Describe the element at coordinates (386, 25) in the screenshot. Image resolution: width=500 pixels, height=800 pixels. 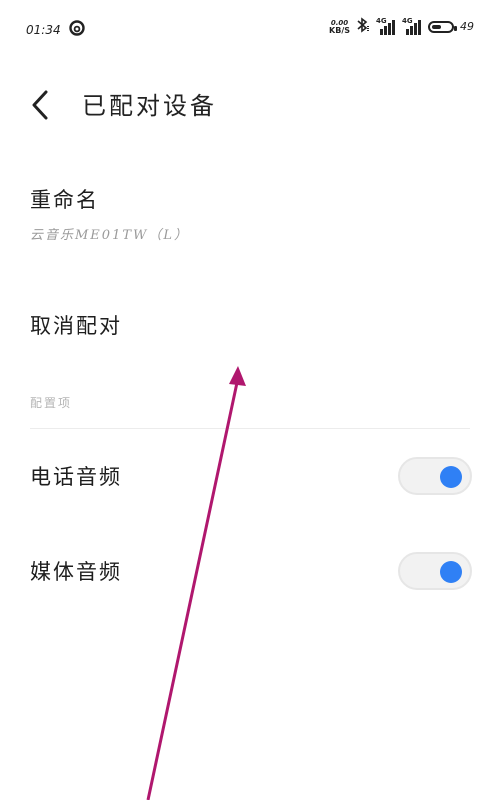
I see `signal-icon-sim1: 4G` at that location.